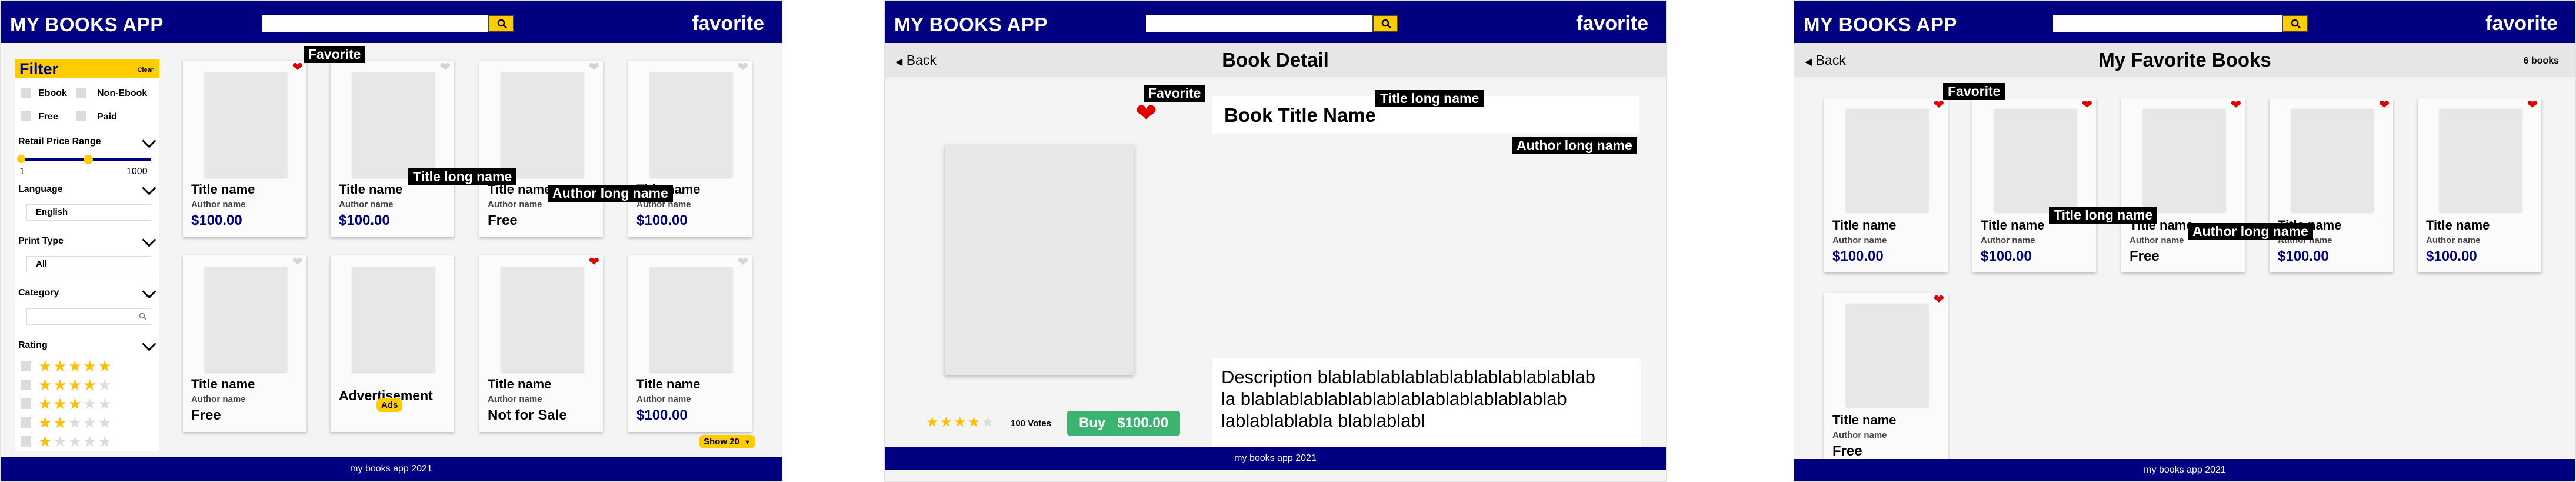 This screenshot has height=482, width=2576. What do you see at coordinates (88, 264) in the screenshot?
I see `print-type-select: All` at bounding box center [88, 264].